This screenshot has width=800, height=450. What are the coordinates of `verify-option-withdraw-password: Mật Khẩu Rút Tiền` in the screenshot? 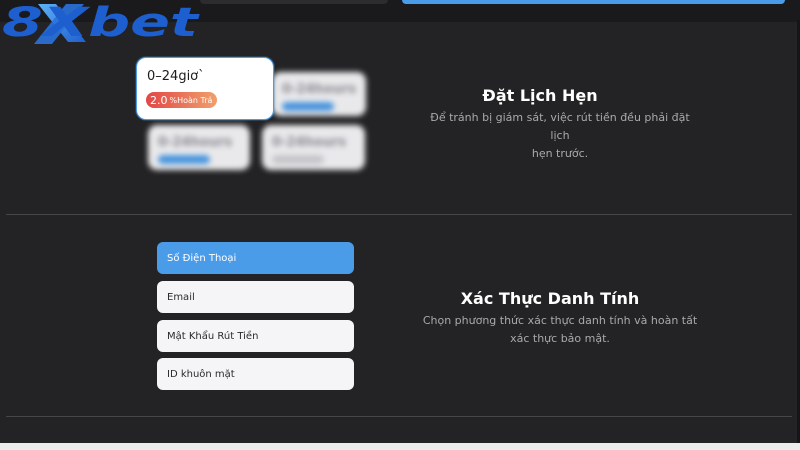 It's located at (255, 336).